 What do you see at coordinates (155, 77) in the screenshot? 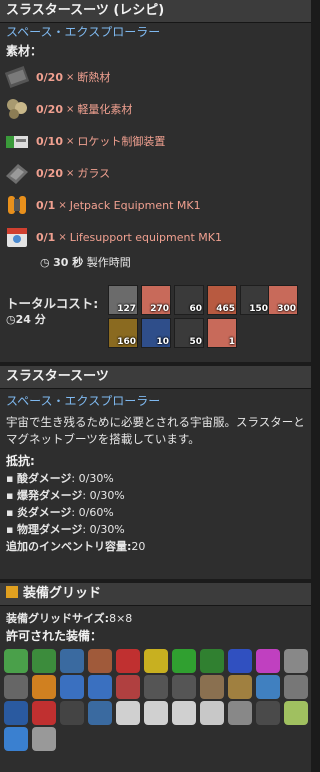
I see `ingredient-item: 0/20 × 断熱材` at bounding box center [155, 77].